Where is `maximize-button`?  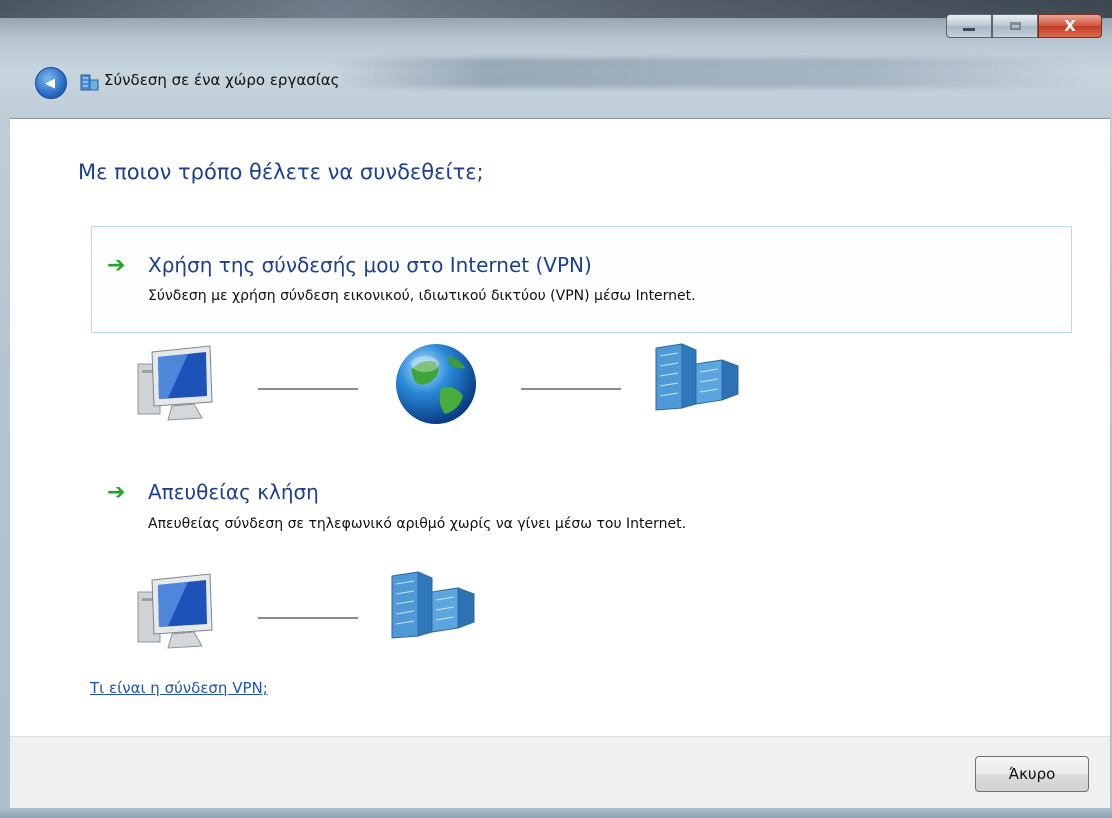 maximize-button is located at coordinates (1015, 26).